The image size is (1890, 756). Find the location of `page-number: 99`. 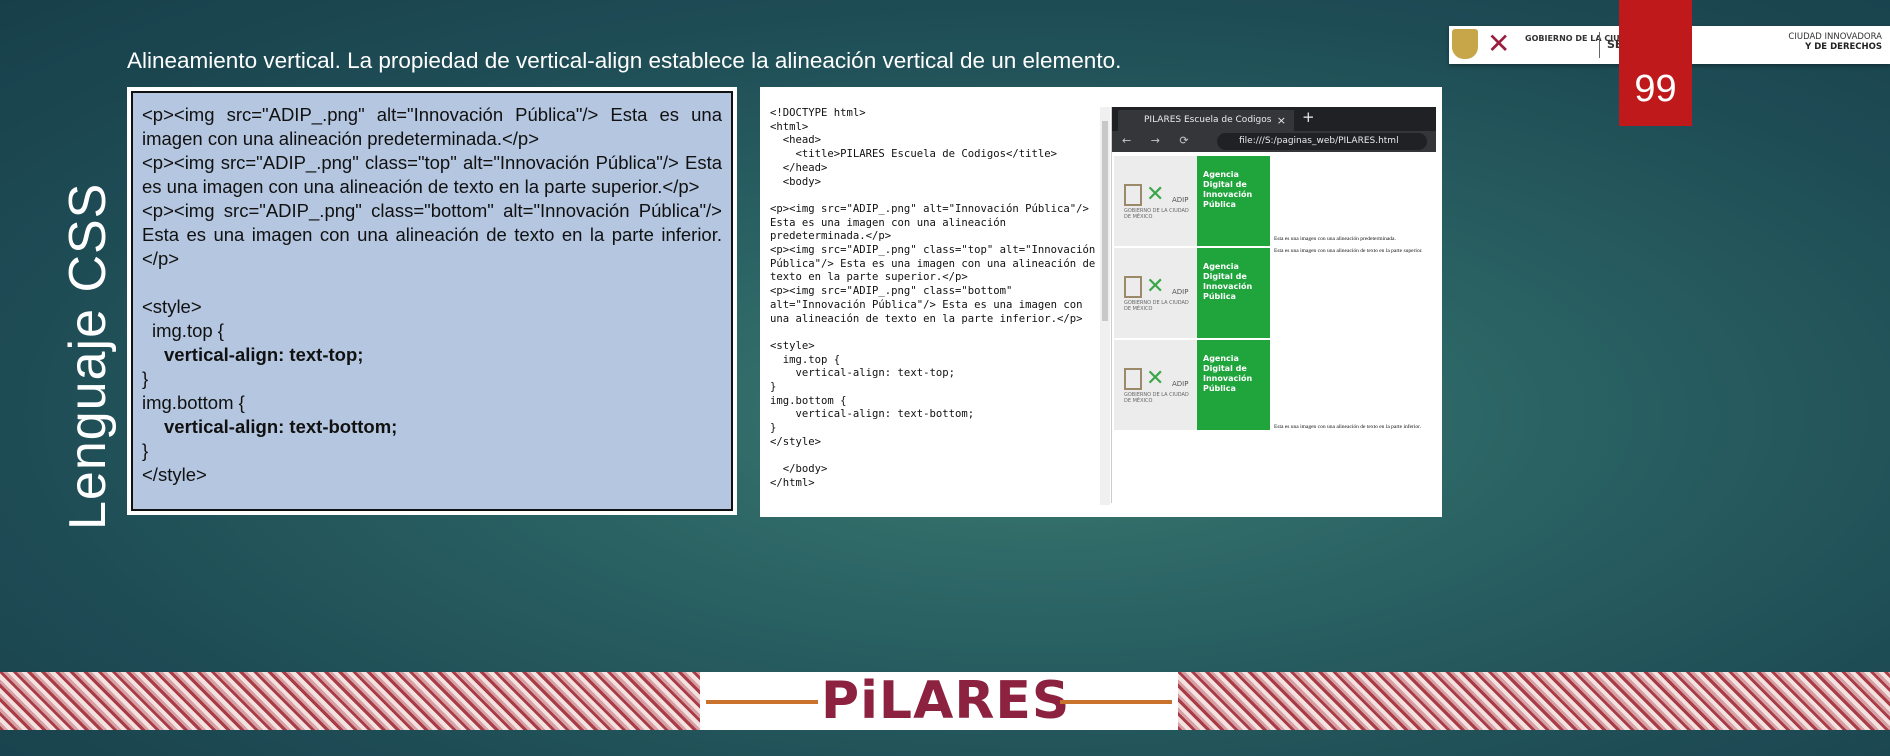

page-number: 99 is located at coordinates (1655, 89).